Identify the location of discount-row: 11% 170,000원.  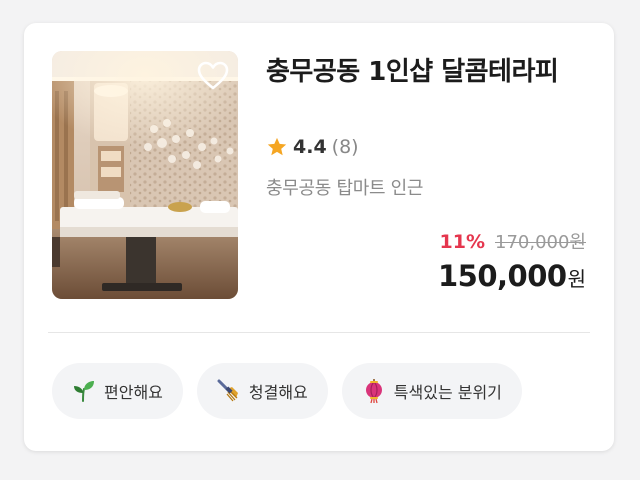
(513, 241).